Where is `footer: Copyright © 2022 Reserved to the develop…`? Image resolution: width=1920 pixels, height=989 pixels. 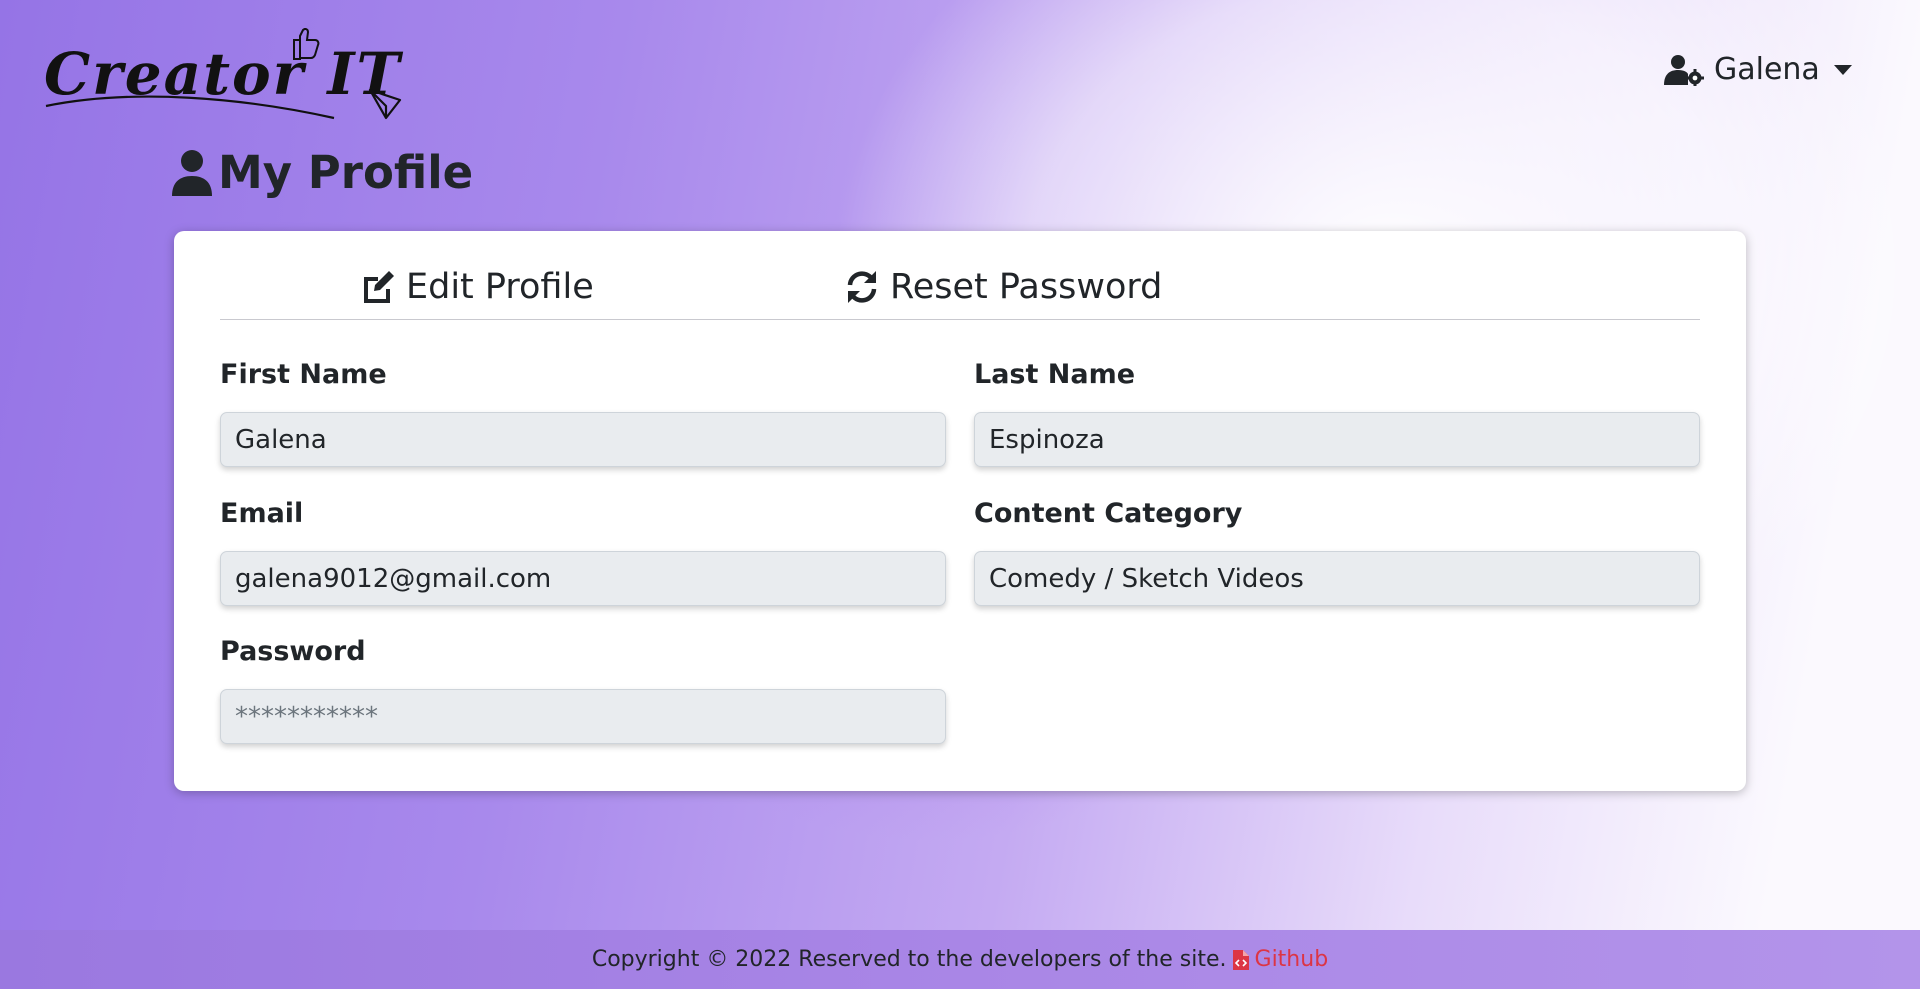
footer: Copyright © 2022 Reserved to the develop… is located at coordinates (960, 959).